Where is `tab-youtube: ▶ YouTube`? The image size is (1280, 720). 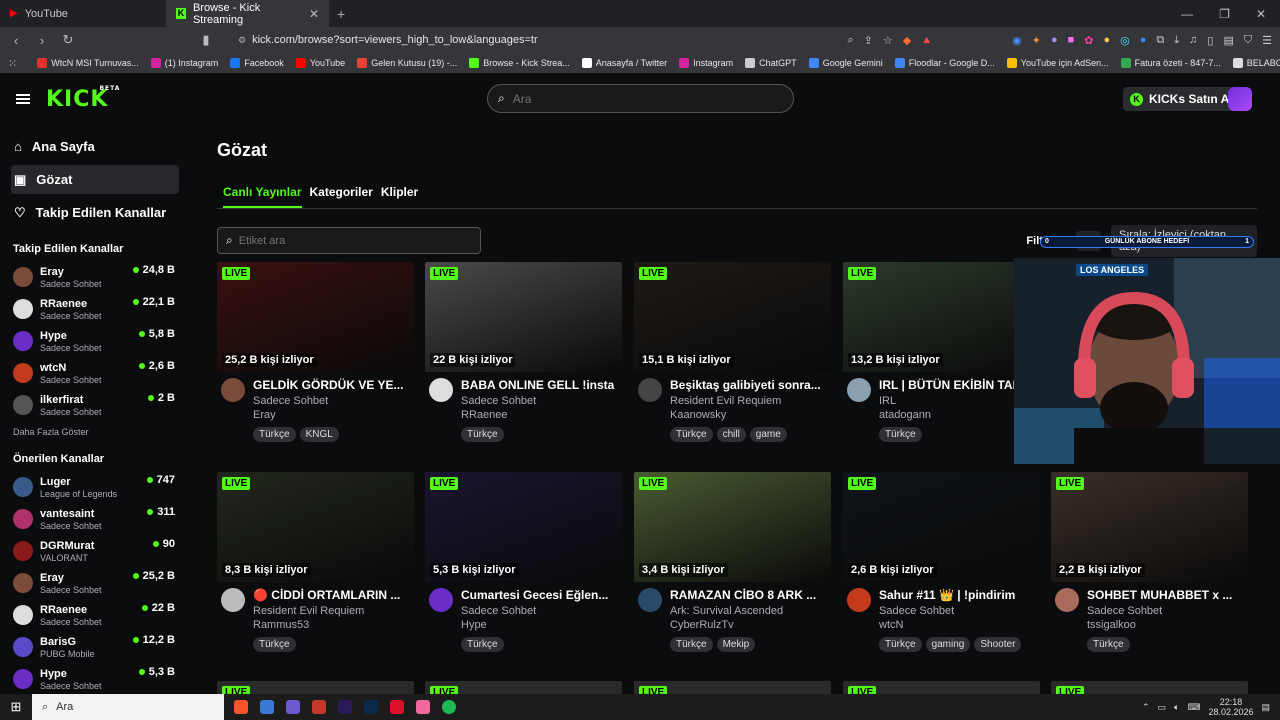 tab-youtube: ▶ YouTube is located at coordinates (83, 13).